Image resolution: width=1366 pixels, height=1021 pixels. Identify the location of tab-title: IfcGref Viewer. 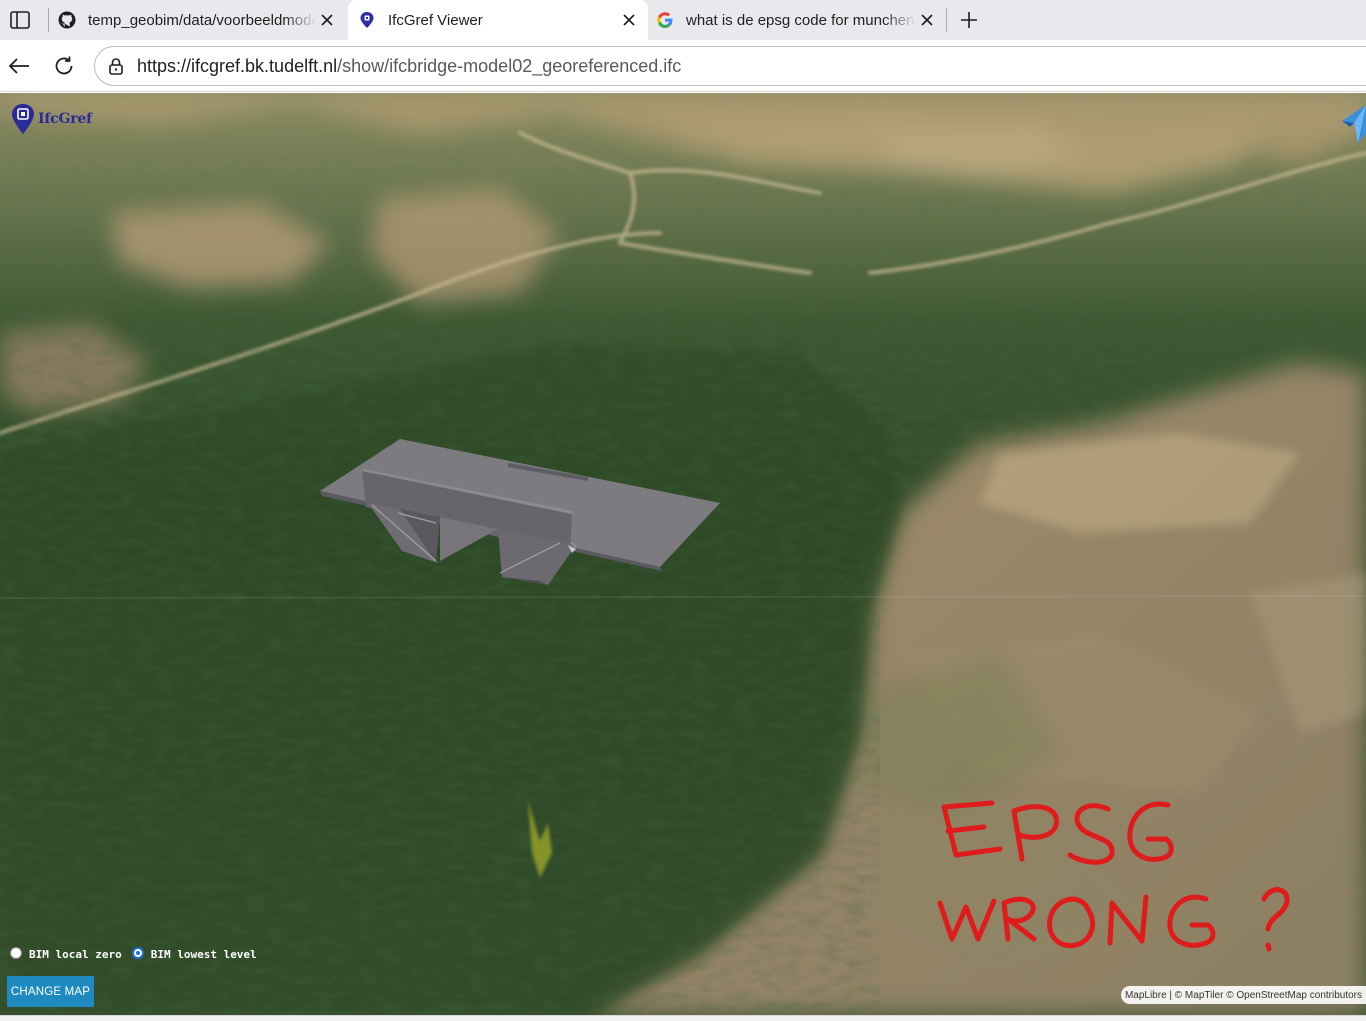
(435, 20).